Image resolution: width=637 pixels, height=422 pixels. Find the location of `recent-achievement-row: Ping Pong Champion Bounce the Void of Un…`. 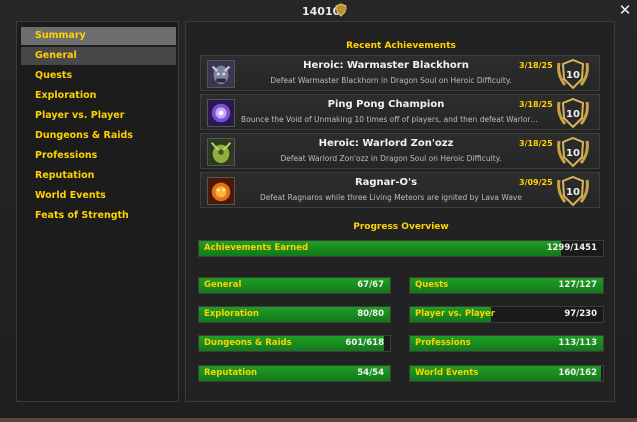

recent-achievement-row: Ping Pong Champion Bounce the Void of Un… is located at coordinates (400, 112).